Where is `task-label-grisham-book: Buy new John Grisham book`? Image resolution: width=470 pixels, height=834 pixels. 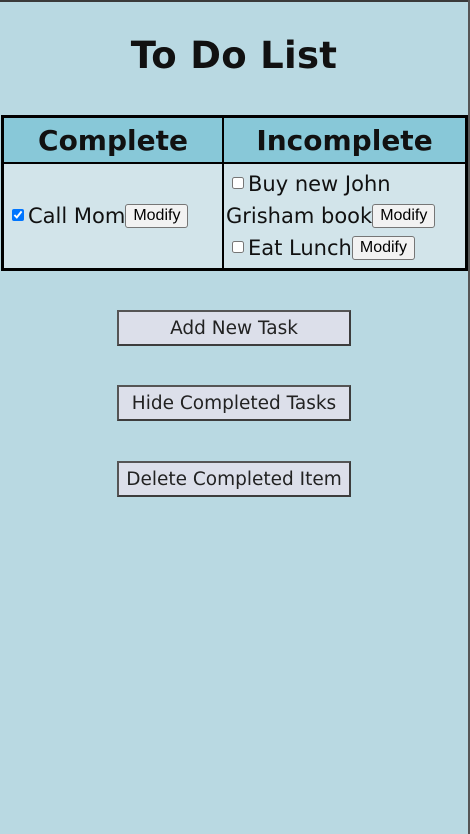 task-label-grisham-book: Buy new John Grisham book is located at coordinates (308, 200).